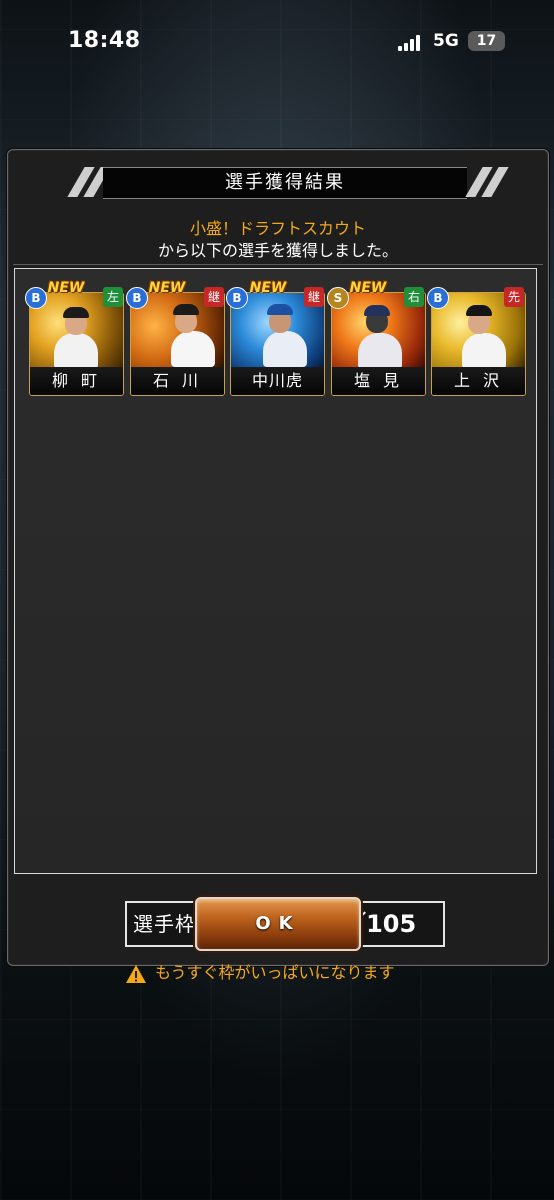 The width and height of the screenshot is (554, 1200). What do you see at coordinates (391, 924) in the screenshot?
I see `slot-max: 105` at bounding box center [391, 924].